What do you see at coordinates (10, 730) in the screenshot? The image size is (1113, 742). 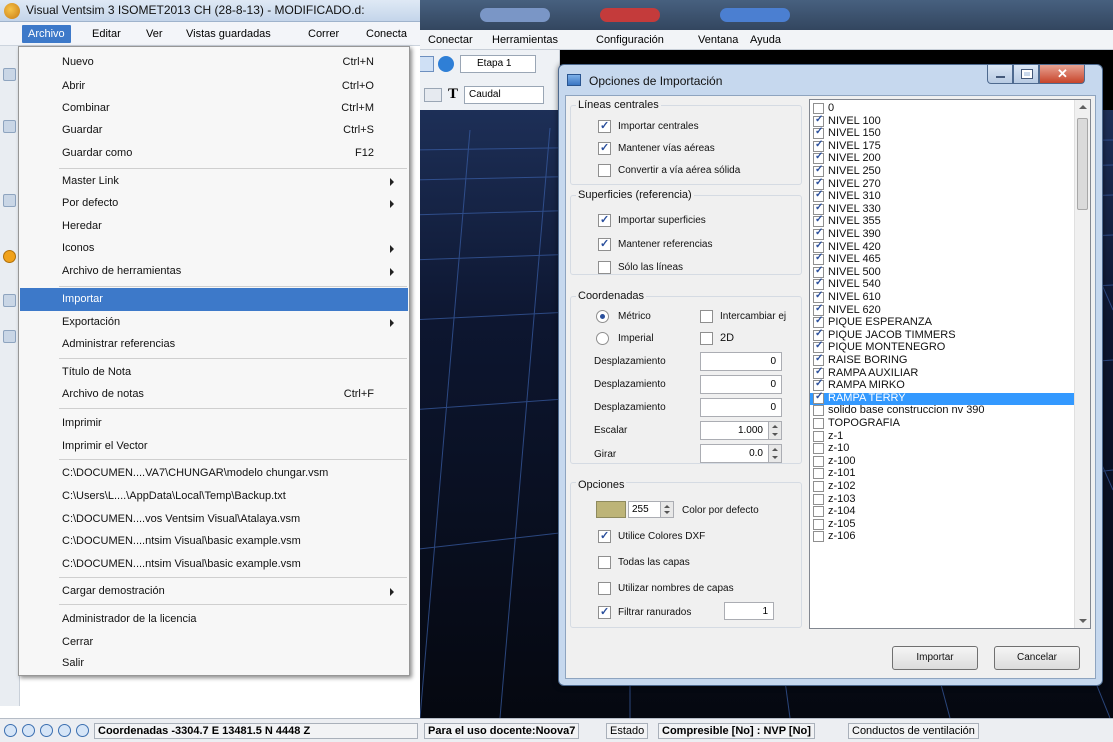 I see `nav-first-icon` at bounding box center [10, 730].